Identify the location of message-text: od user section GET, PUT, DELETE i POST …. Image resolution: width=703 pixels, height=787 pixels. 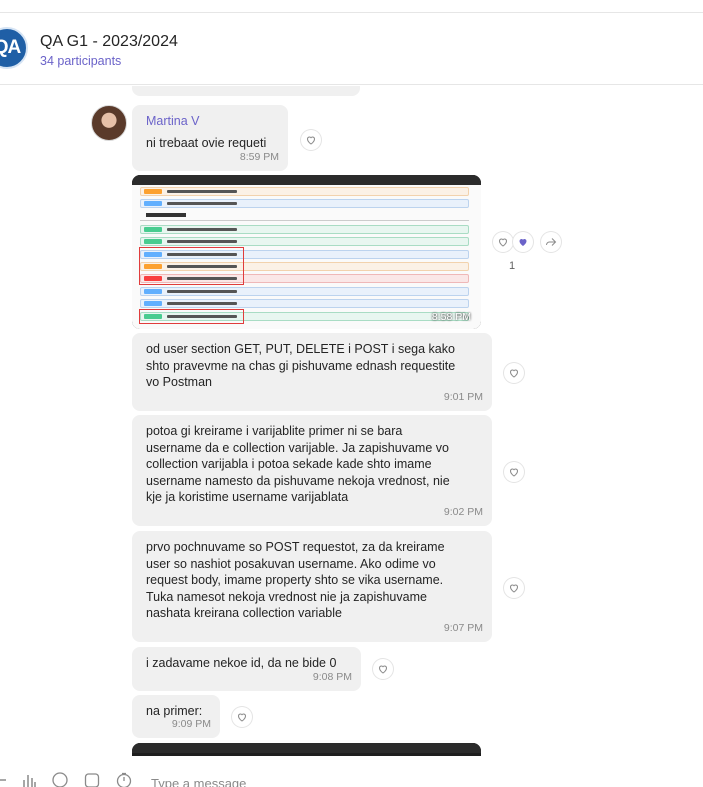
(301, 365).